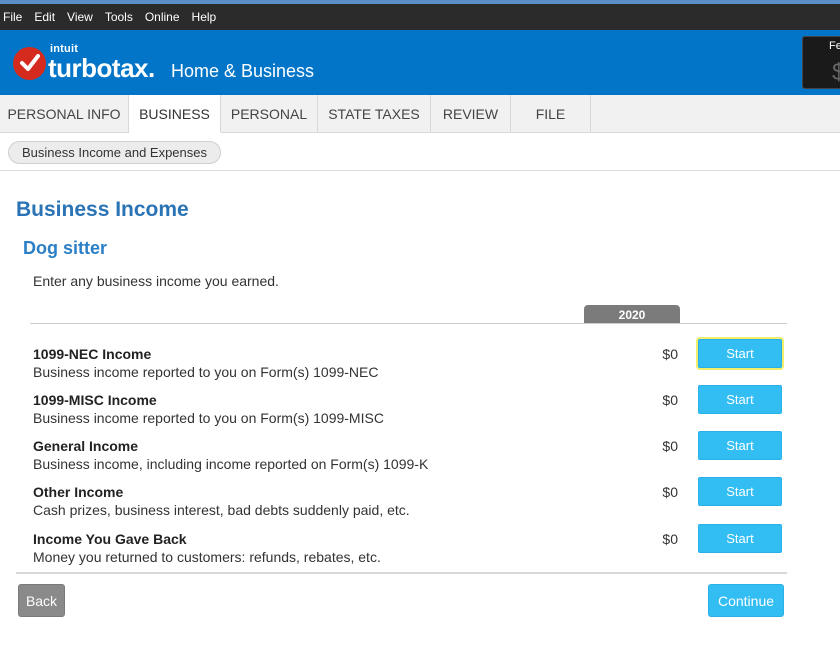  Describe the element at coordinates (29, 63) in the screenshot. I see `turbotax-checkmark-icon` at that location.